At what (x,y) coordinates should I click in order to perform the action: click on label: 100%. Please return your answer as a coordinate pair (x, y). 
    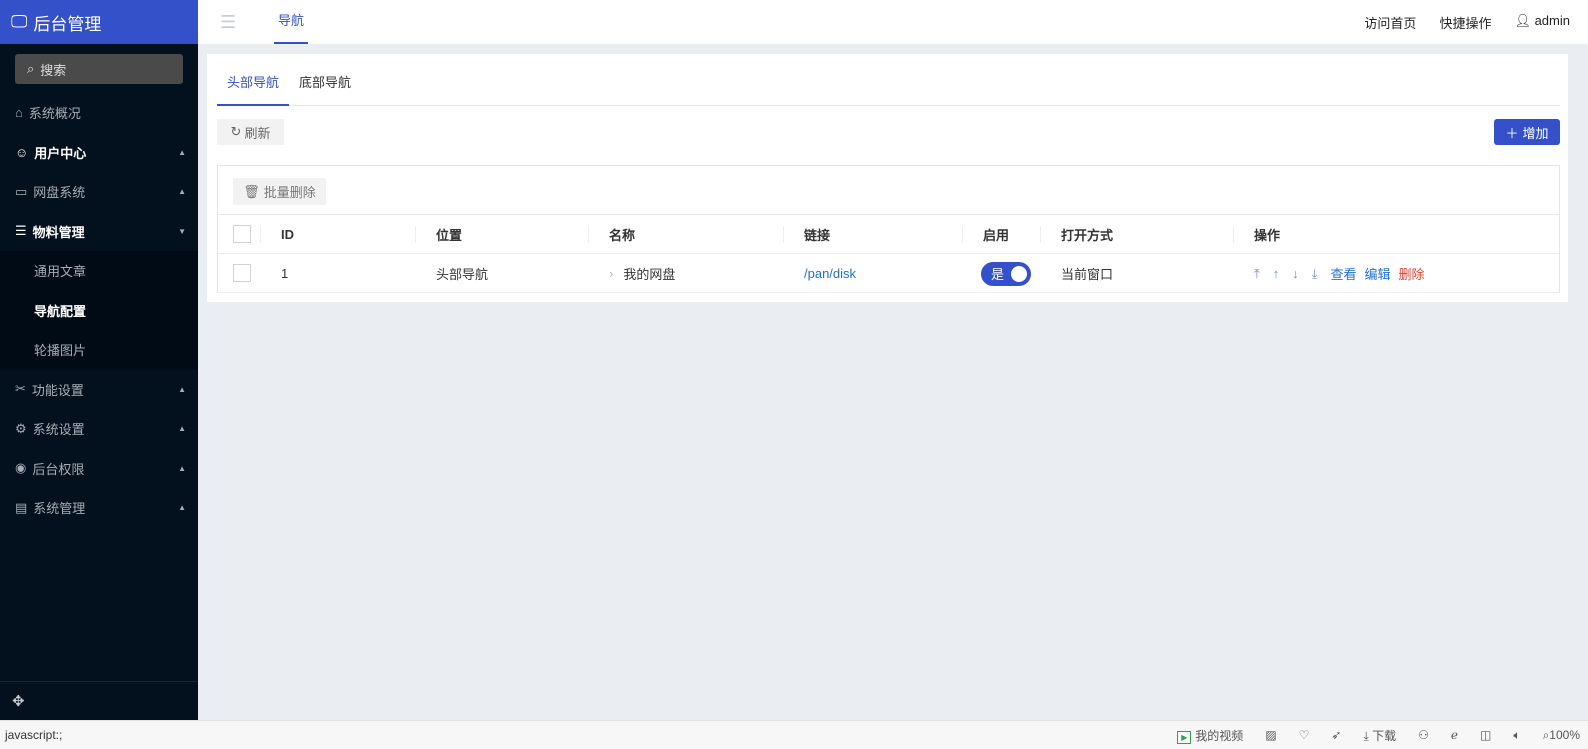
    Looking at the image, I should click on (1564, 734).